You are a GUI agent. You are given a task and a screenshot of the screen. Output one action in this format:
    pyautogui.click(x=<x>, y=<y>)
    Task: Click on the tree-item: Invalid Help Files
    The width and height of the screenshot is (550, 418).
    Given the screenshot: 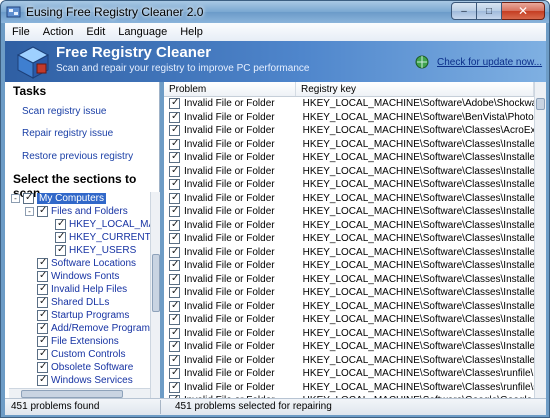 What is the action you would take?
    pyautogui.click(x=82, y=289)
    